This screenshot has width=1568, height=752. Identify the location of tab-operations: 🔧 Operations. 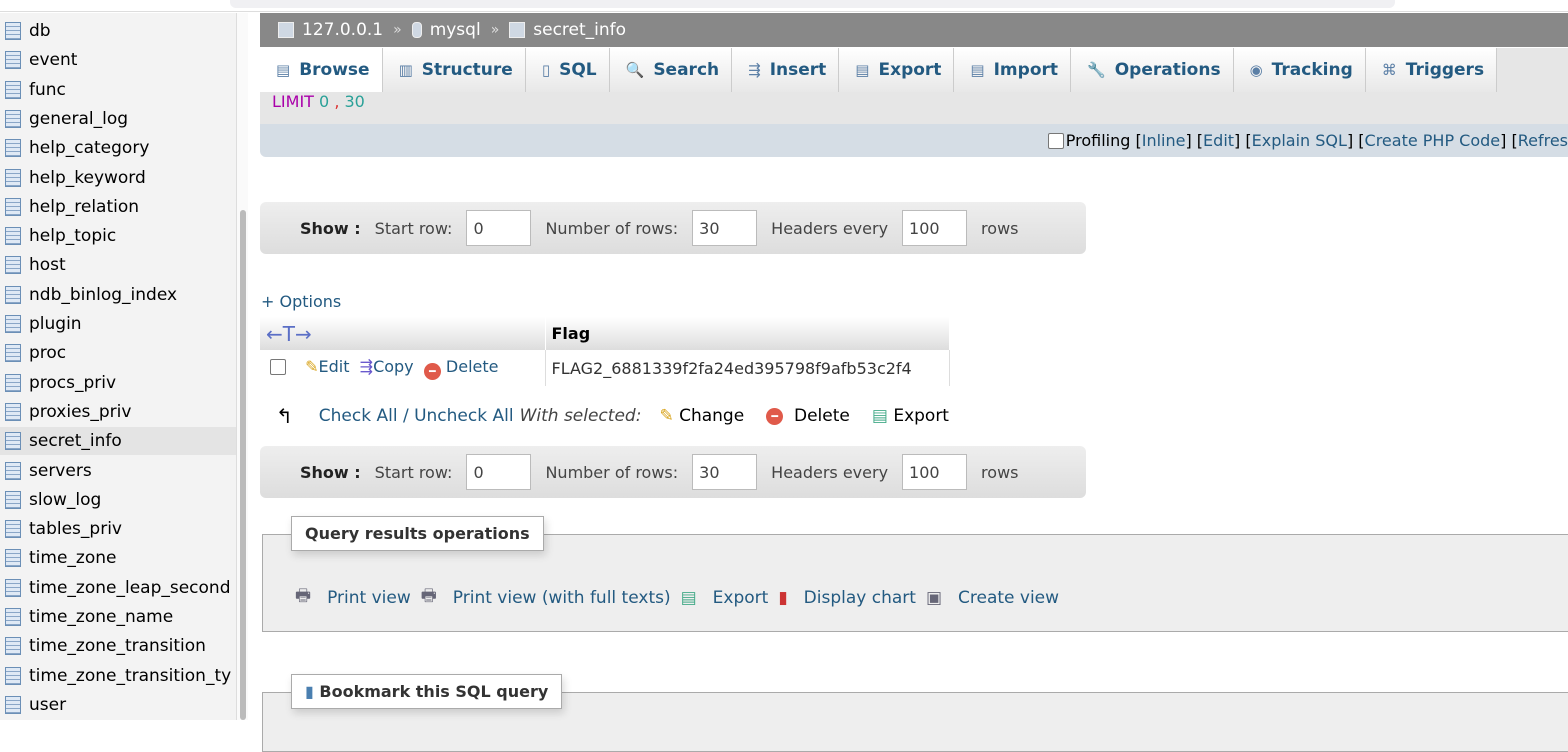
(1152, 70).